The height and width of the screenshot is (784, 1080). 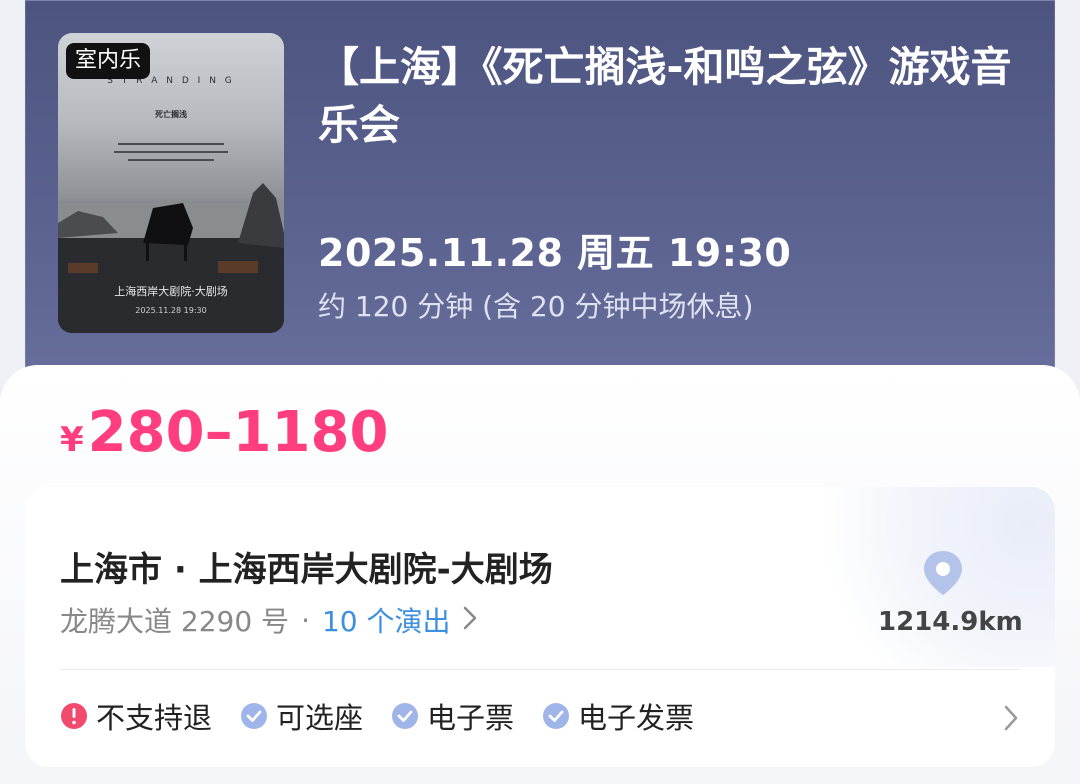 What do you see at coordinates (536, 306) in the screenshot?
I see `event-duration: 约 120 分钟 (含 20 分钟中场休息)` at bounding box center [536, 306].